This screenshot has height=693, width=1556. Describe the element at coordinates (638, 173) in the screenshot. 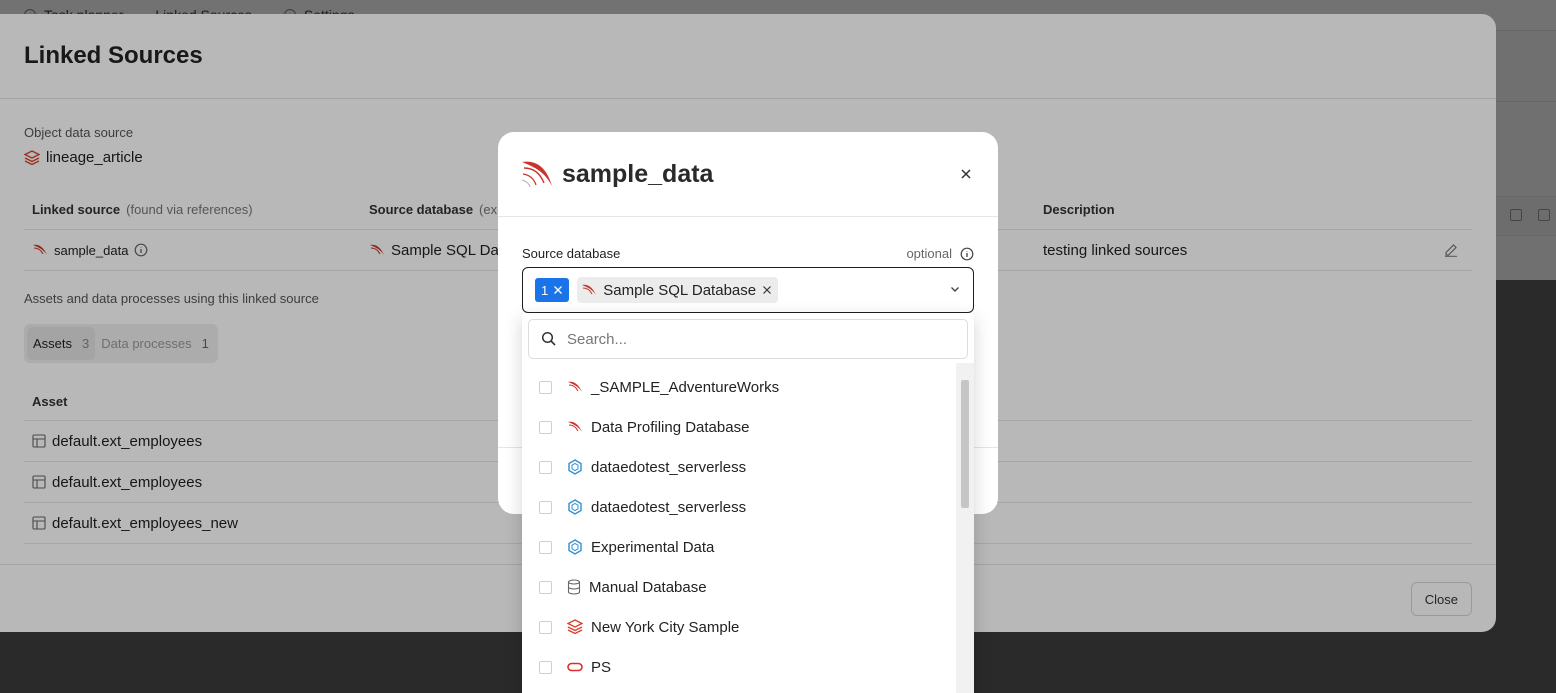

I see `modal-title: sample_data` at that location.